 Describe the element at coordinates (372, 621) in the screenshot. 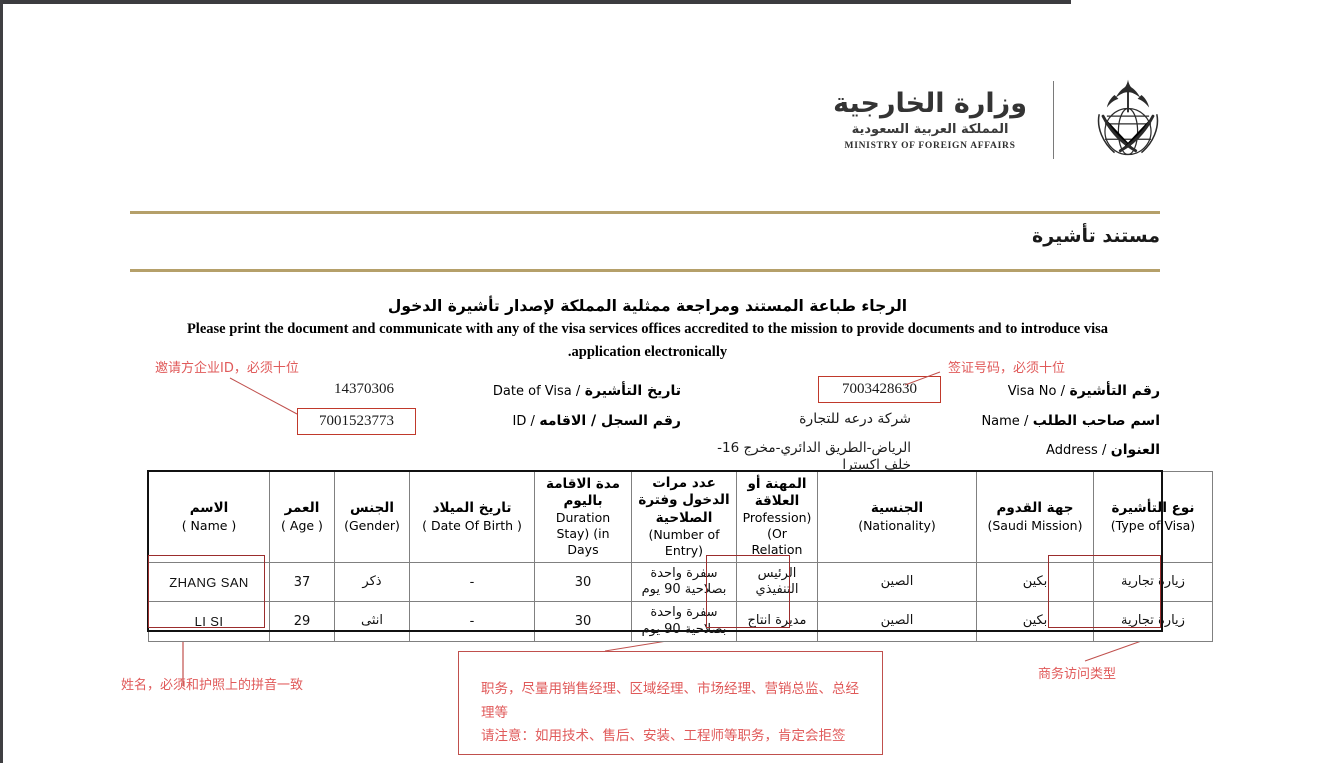

I see `cell-gender: انثى` at that location.